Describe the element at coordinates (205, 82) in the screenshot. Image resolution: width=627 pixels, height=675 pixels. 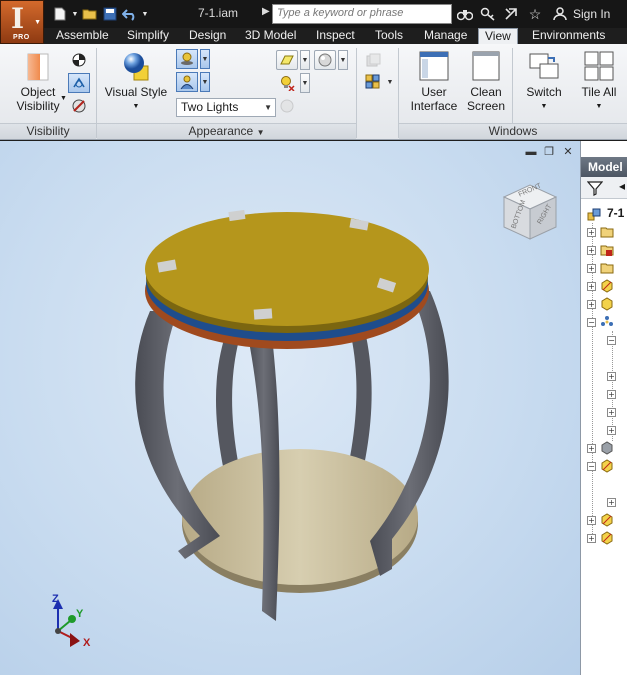
I see `reflections-dropdown-icon: ▼` at that location.